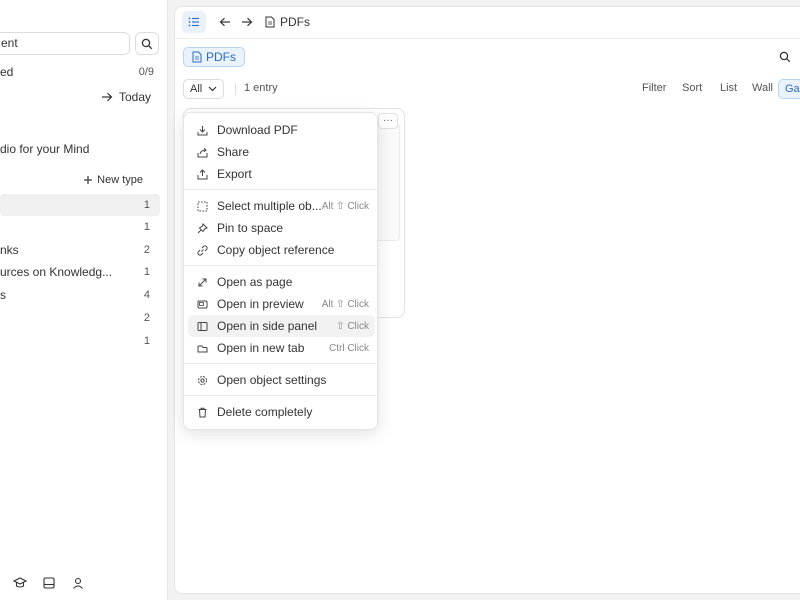  Describe the element at coordinates (80, 272) in the screenshot. I see `type-row: urces on Knowledg... 1` at that location.